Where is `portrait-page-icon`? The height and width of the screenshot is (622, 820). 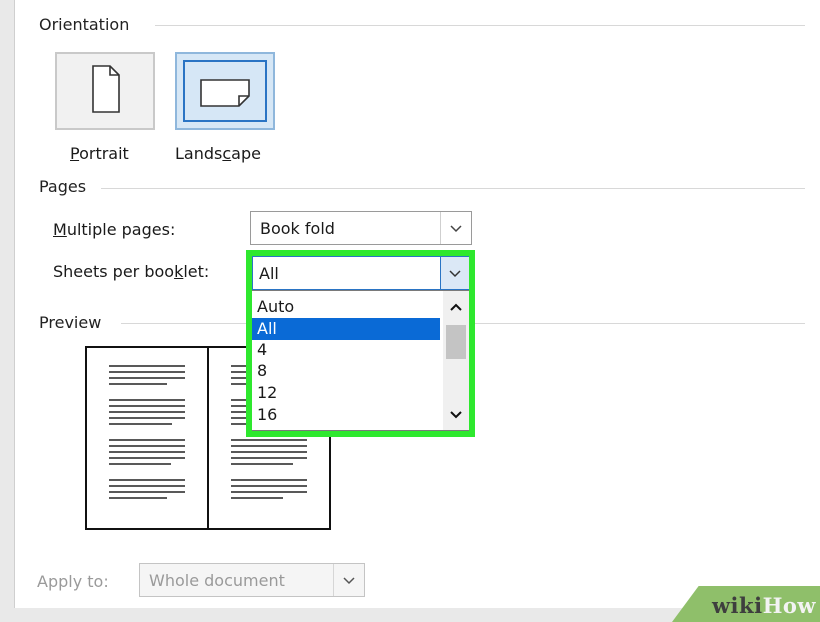
portrait-page-icon is located at coordinates (106, 89).